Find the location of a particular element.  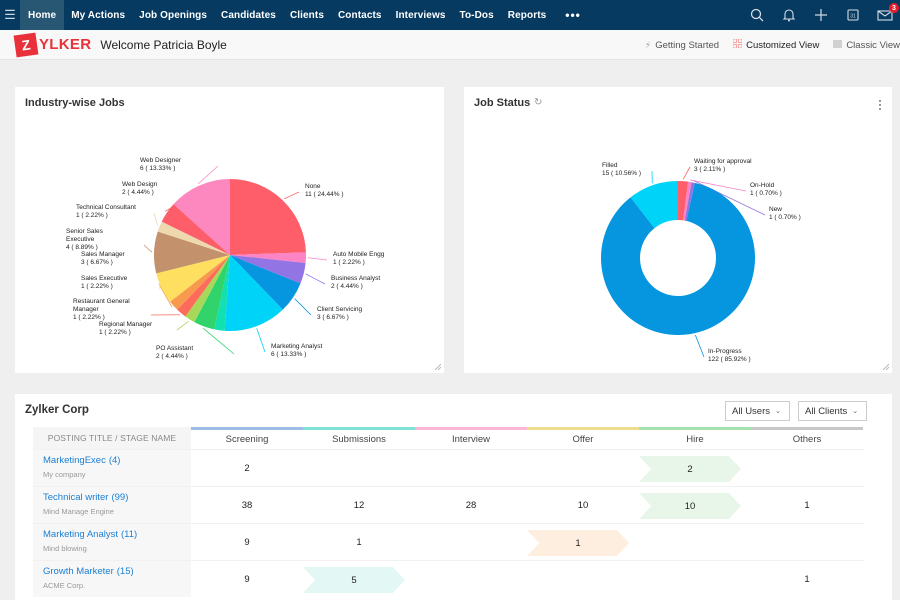

donut-label-waiting-for-approval: Waiting for approval3 ( 2.11% ) is located at coordinates (723, 165).